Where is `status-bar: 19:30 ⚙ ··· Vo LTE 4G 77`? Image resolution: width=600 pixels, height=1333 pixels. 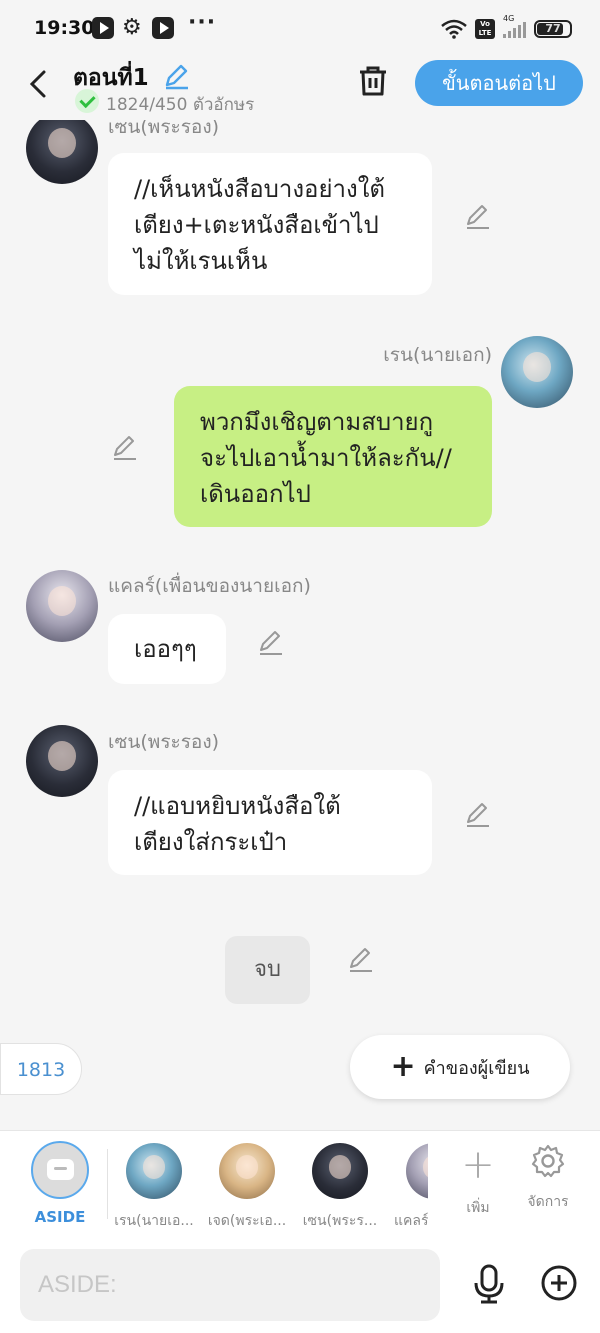
status-bar: 19:30 ⚙ ··· Vo LTE 4G 77 is located at coordinates (300, 28).